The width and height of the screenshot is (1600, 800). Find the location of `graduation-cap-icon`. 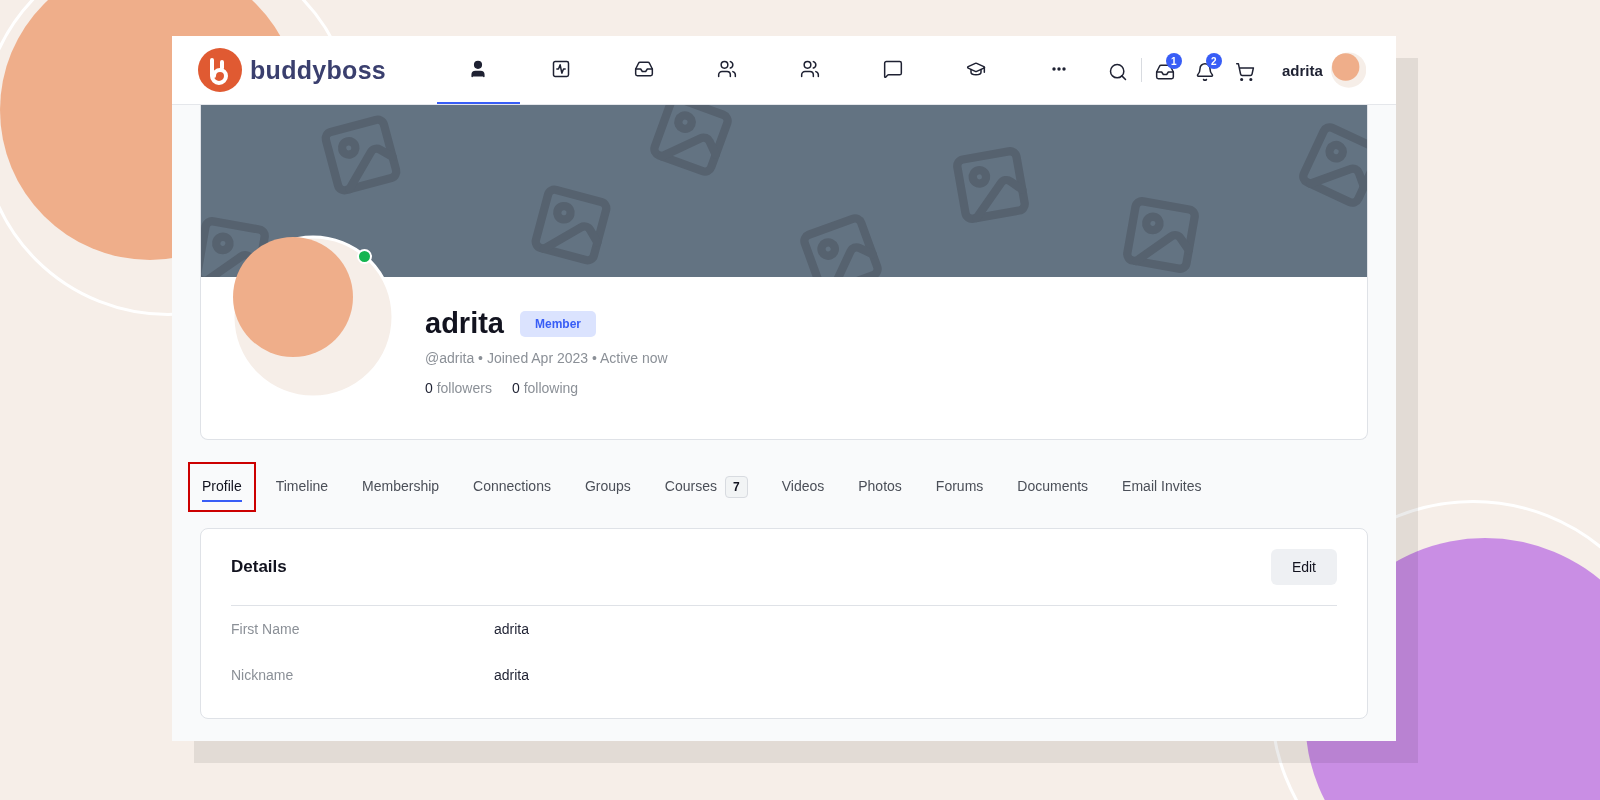

graduation-cap-icon is located at coordinates (976, 69).